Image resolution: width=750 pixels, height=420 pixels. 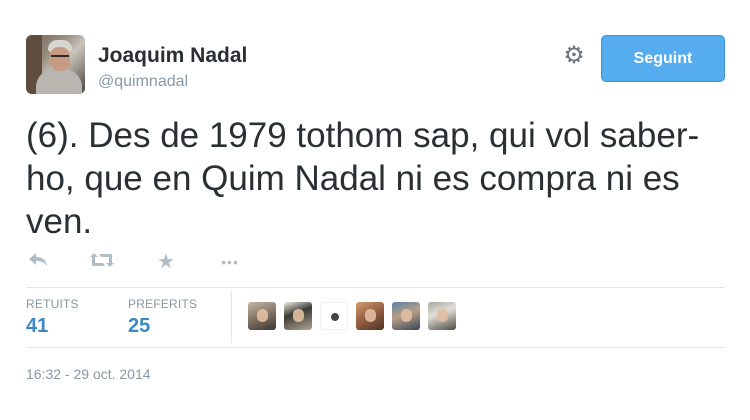 I want to click on stats-separator, so click(x=231, y=317).